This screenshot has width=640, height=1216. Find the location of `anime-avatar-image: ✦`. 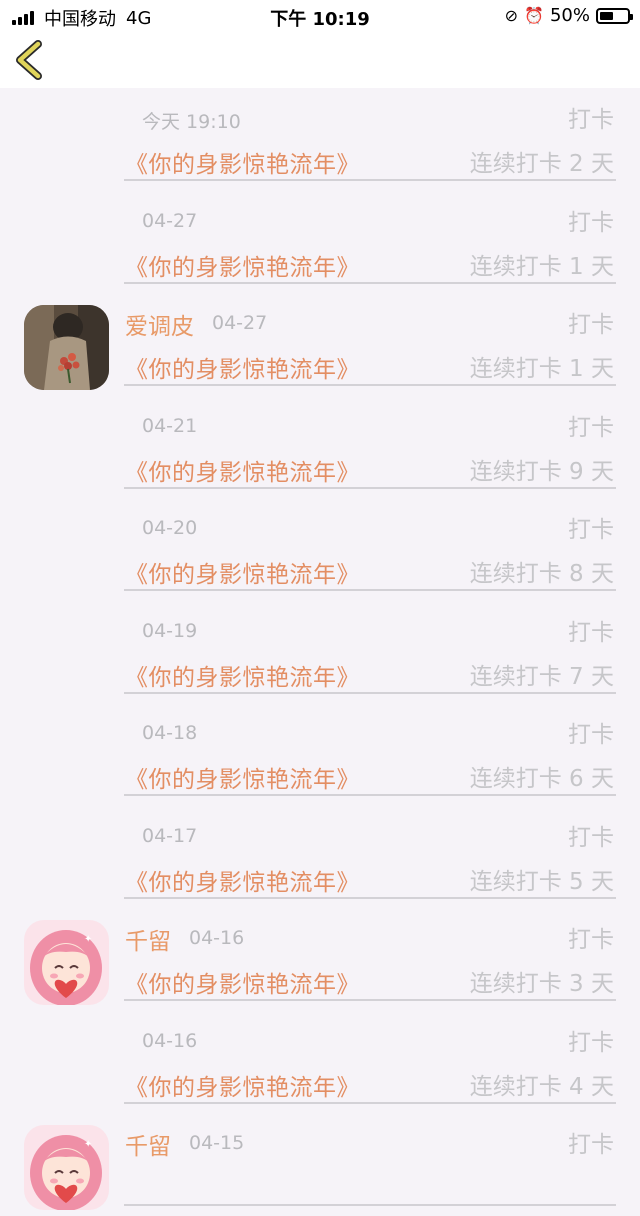

anime-avatar-image: ✦ is located at coordinates (66, 962).